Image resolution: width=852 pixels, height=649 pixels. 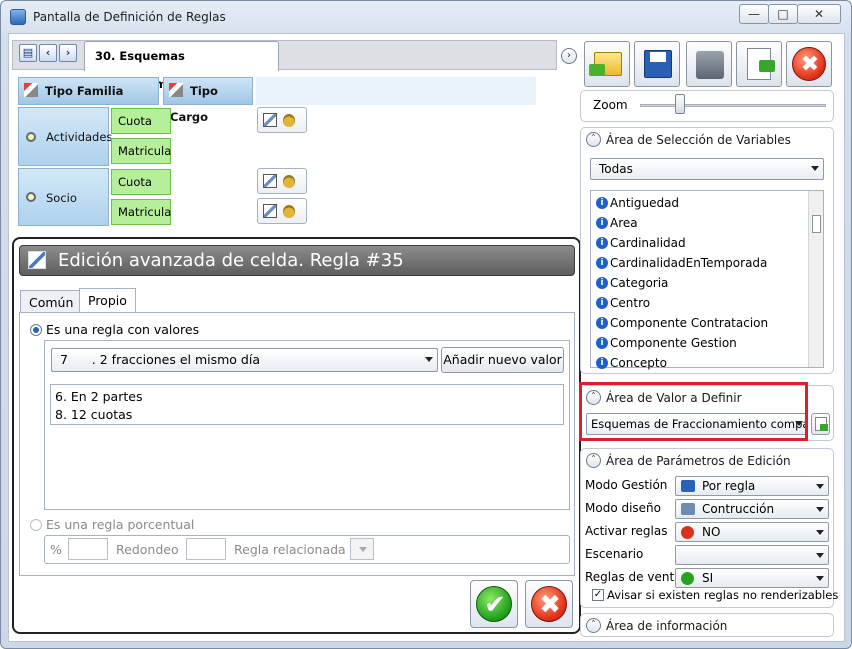 I want to click on param-label: Activar reglas, so click(x=626, y=531).